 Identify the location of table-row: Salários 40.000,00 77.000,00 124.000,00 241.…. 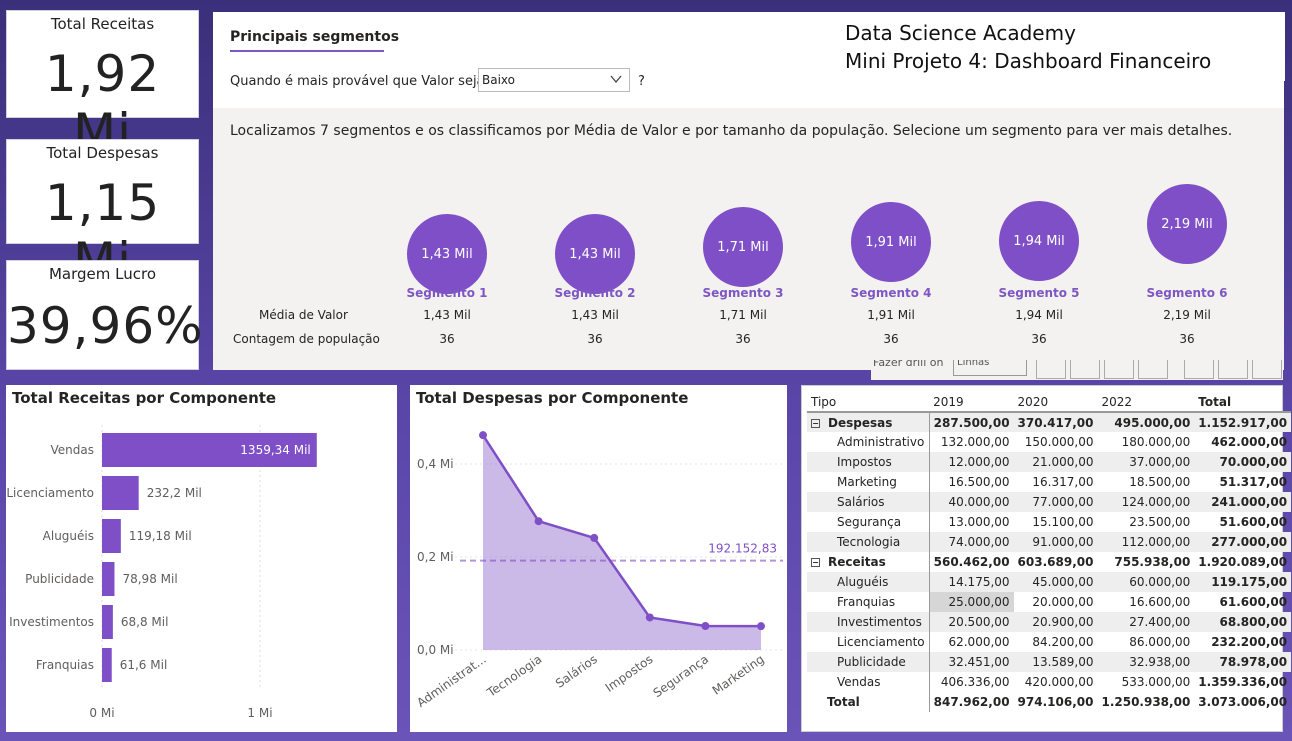
(1049, 502).